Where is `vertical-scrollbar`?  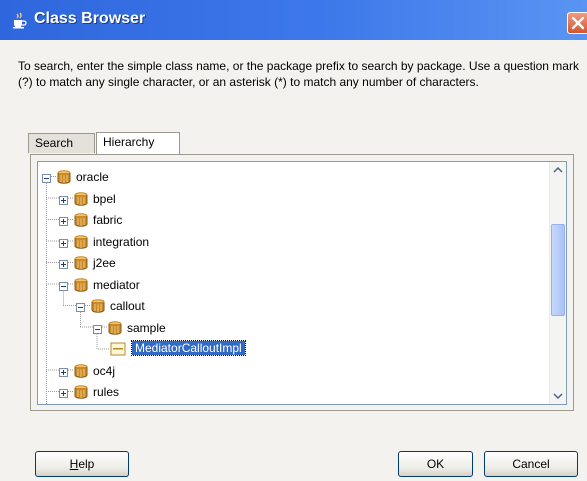
vertical-scrollbar is located at coordinates (557, 283).